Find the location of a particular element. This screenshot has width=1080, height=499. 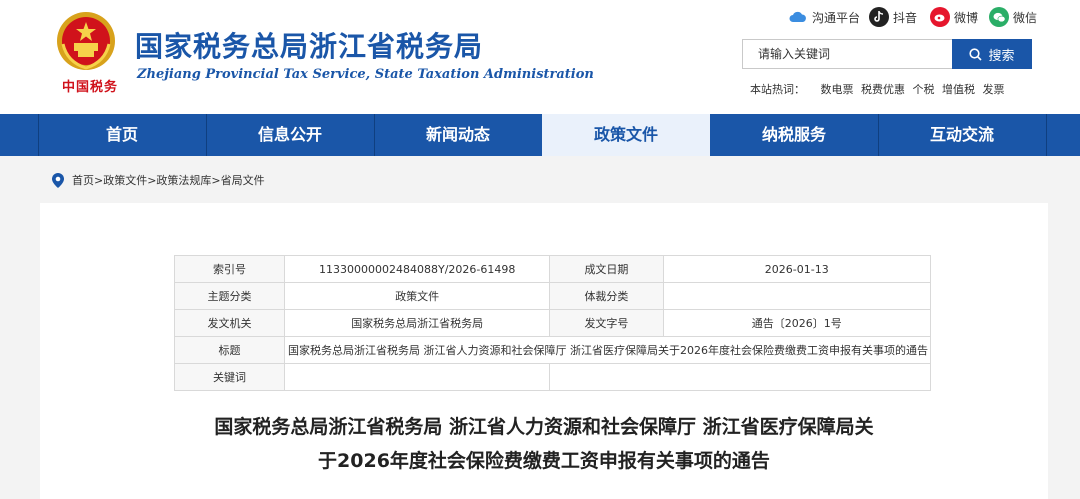

hot-word-link: 个税 is located at coordinates (924, 89).